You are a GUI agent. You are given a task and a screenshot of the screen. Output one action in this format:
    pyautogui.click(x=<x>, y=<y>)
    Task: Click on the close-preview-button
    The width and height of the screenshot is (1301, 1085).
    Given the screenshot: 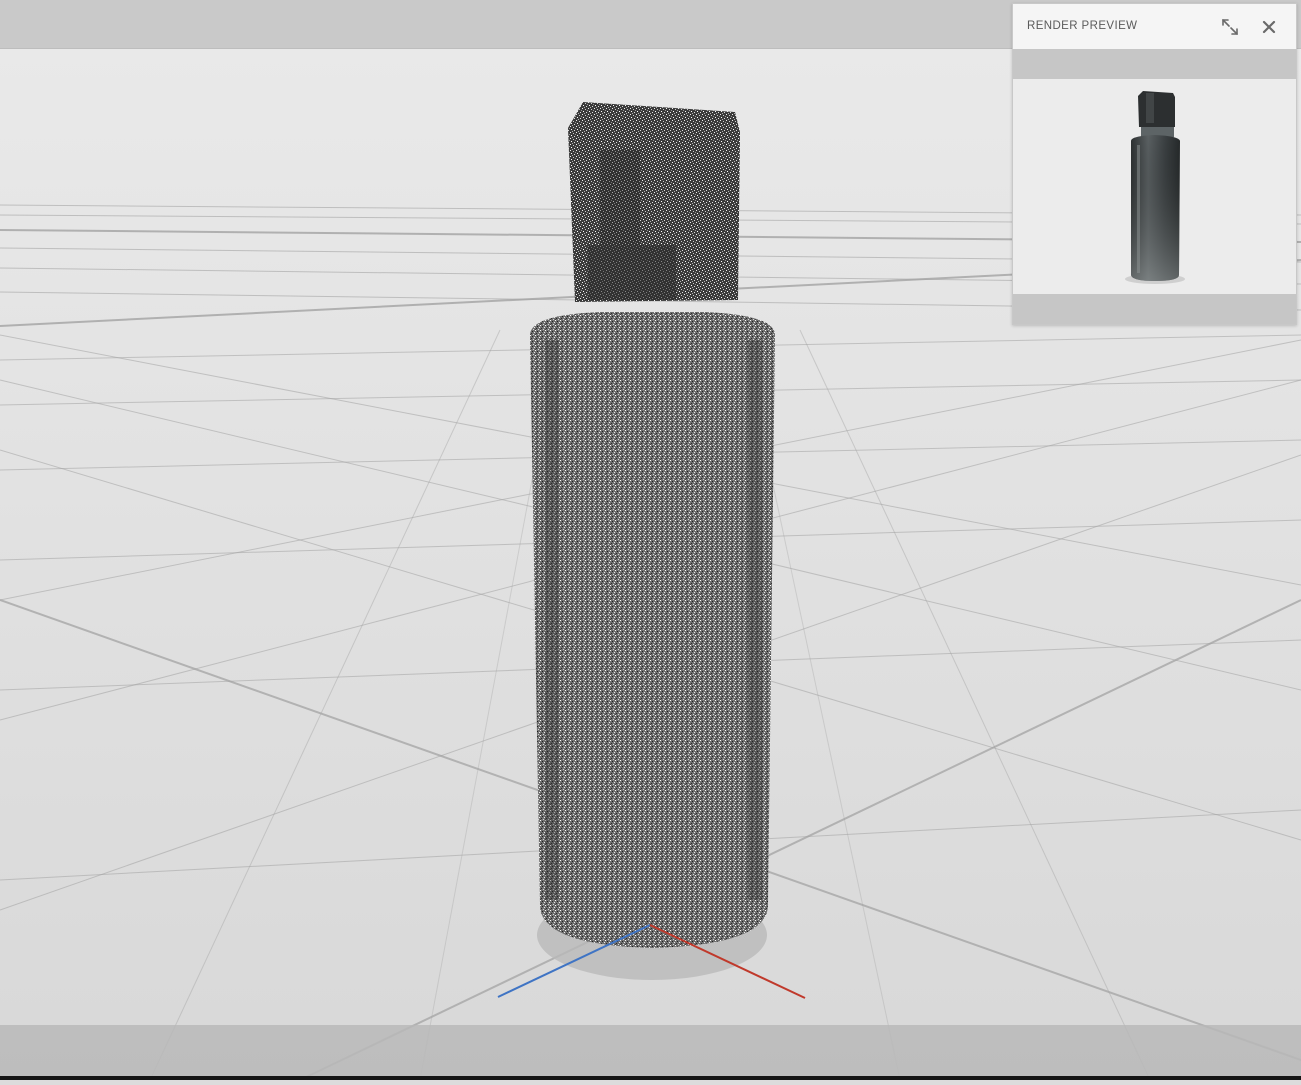 What is the action you would take?
    pyautogui.click(x=1269, y=27)
    